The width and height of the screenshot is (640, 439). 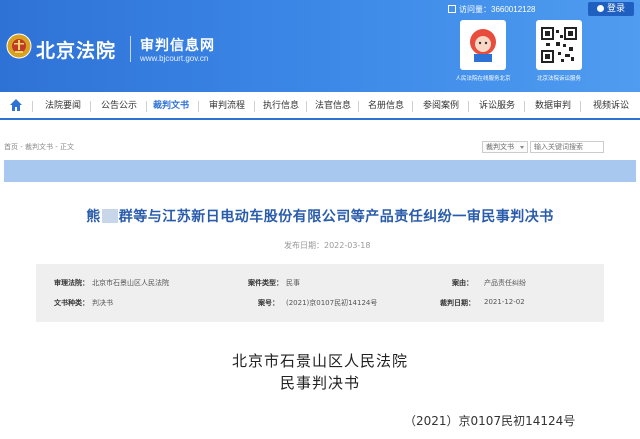 I want to click on case-type-label: 案件类型：, so click(x=265, y=283).